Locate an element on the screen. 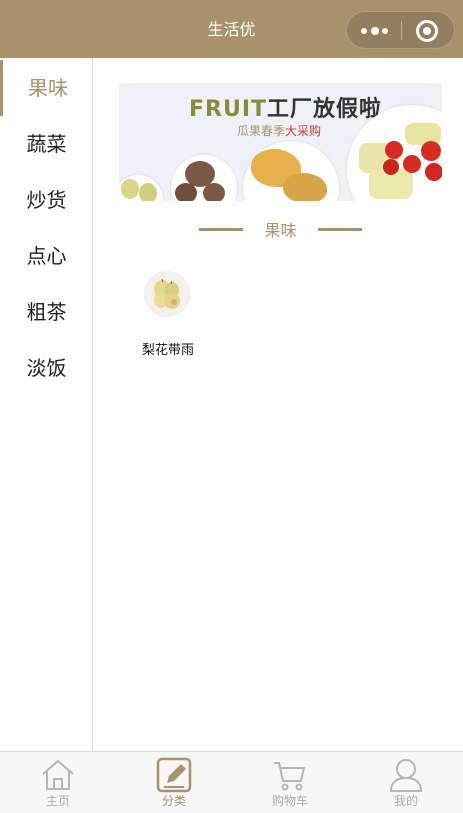 Image resolution: width=463 pixels, height=813 pixels. section-divider-right is located at coordinates (340, 229).